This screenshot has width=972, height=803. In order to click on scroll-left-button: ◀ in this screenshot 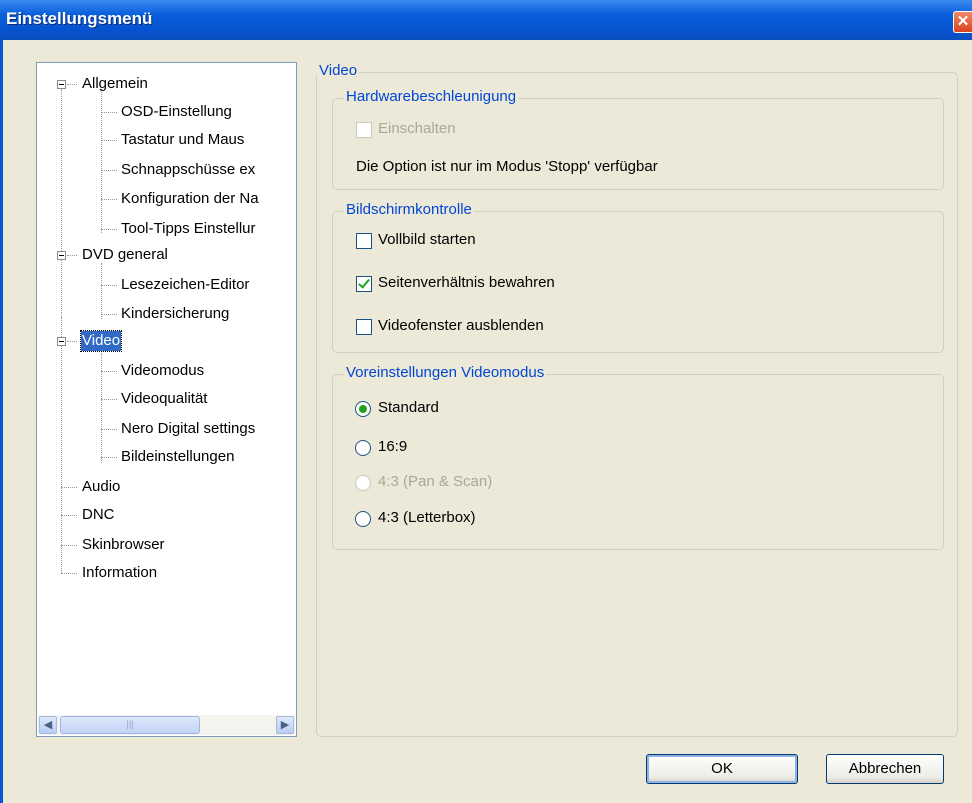, I will do `click(48, 725)`.